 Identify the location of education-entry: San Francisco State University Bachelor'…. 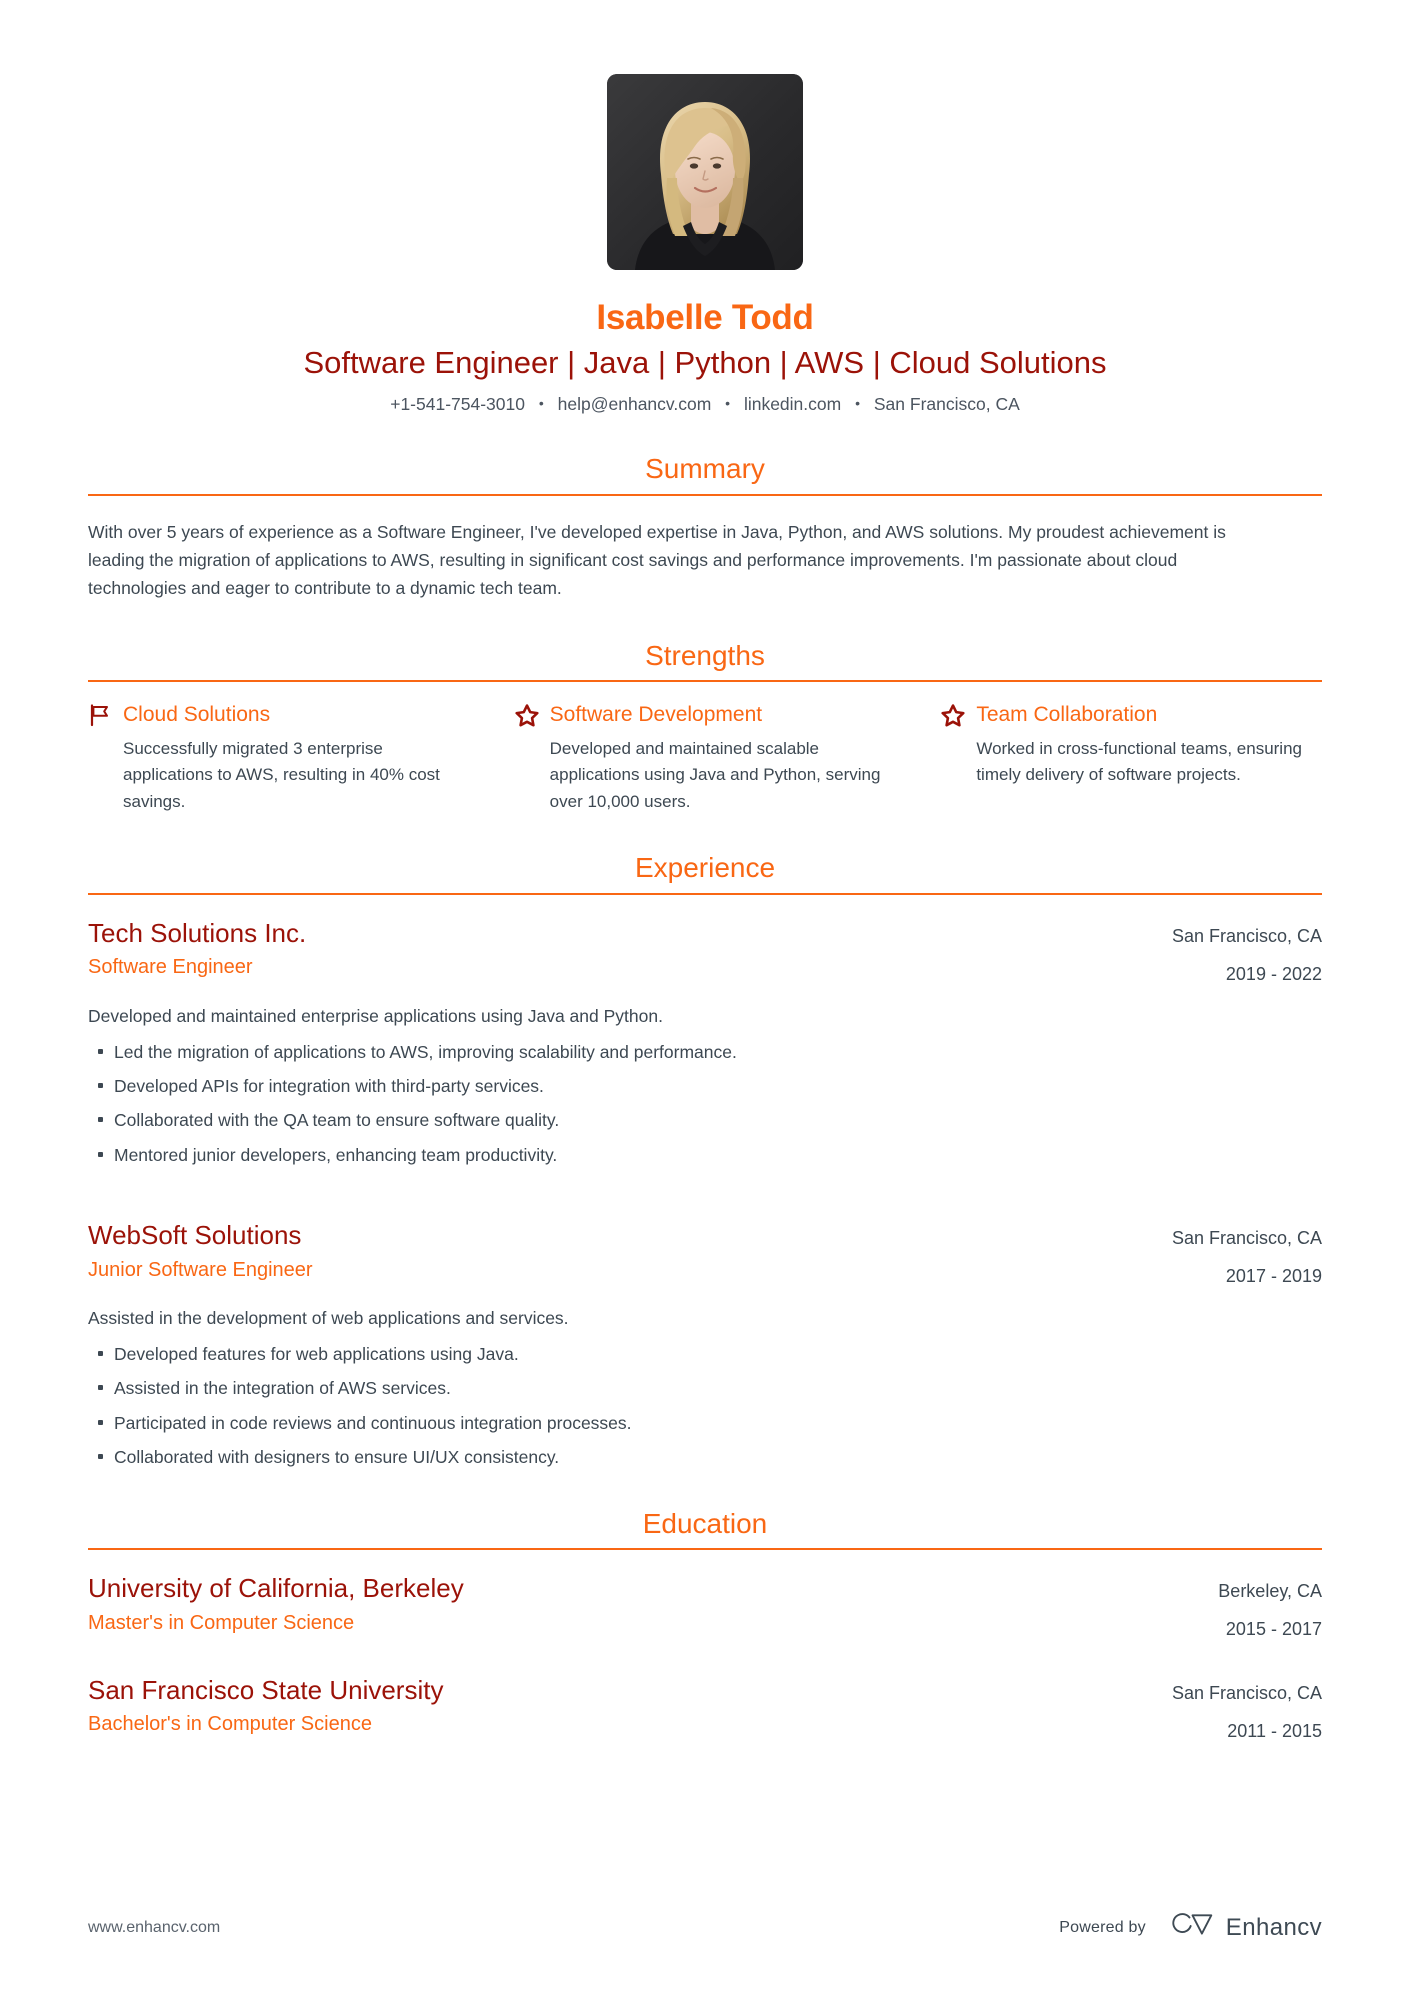
(705, 1710).